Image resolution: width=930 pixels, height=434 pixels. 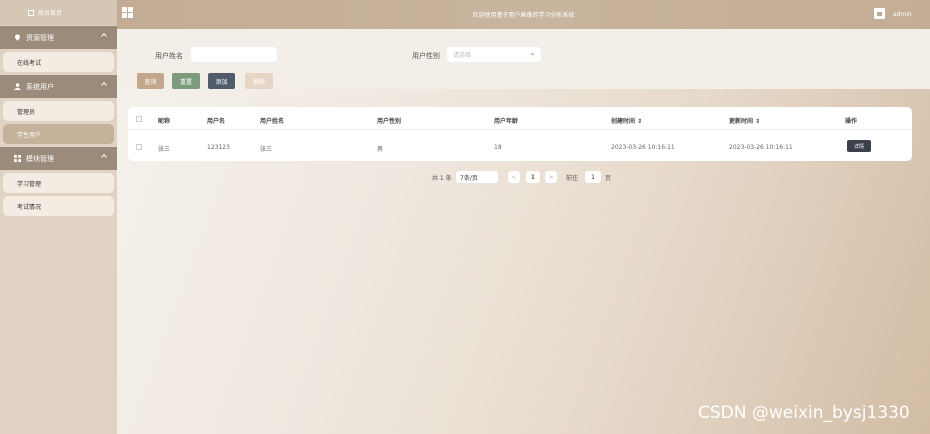 What do you see at coordinates (643, 147) in the screenshot?
I see `cell-created: 2023-03-26 10:16:11` at bounding box center [643, 147].